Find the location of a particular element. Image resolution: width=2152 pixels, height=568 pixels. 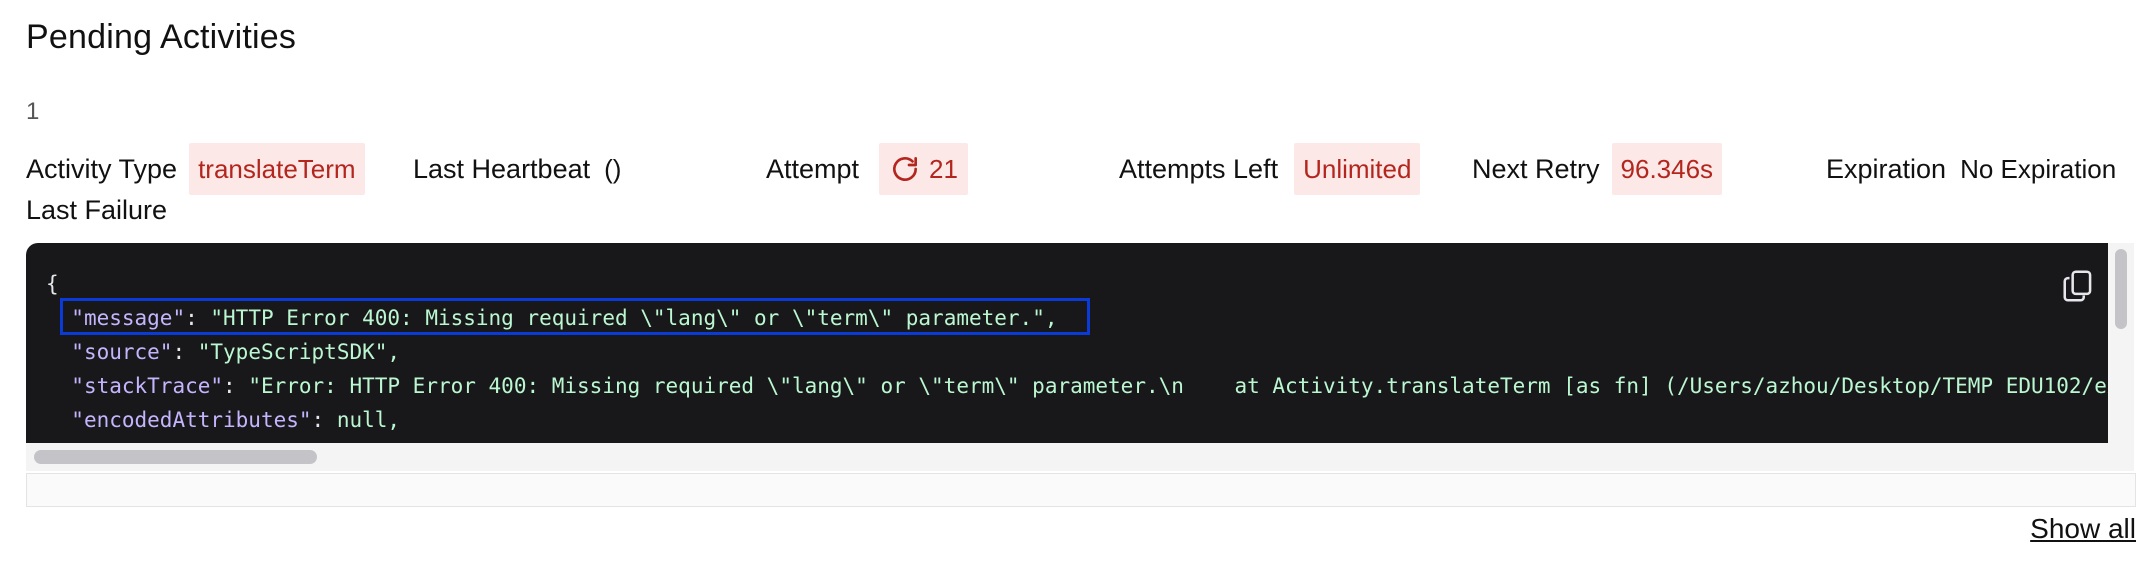

last-heartbeat-value: () is located at coordinates (613, 168).